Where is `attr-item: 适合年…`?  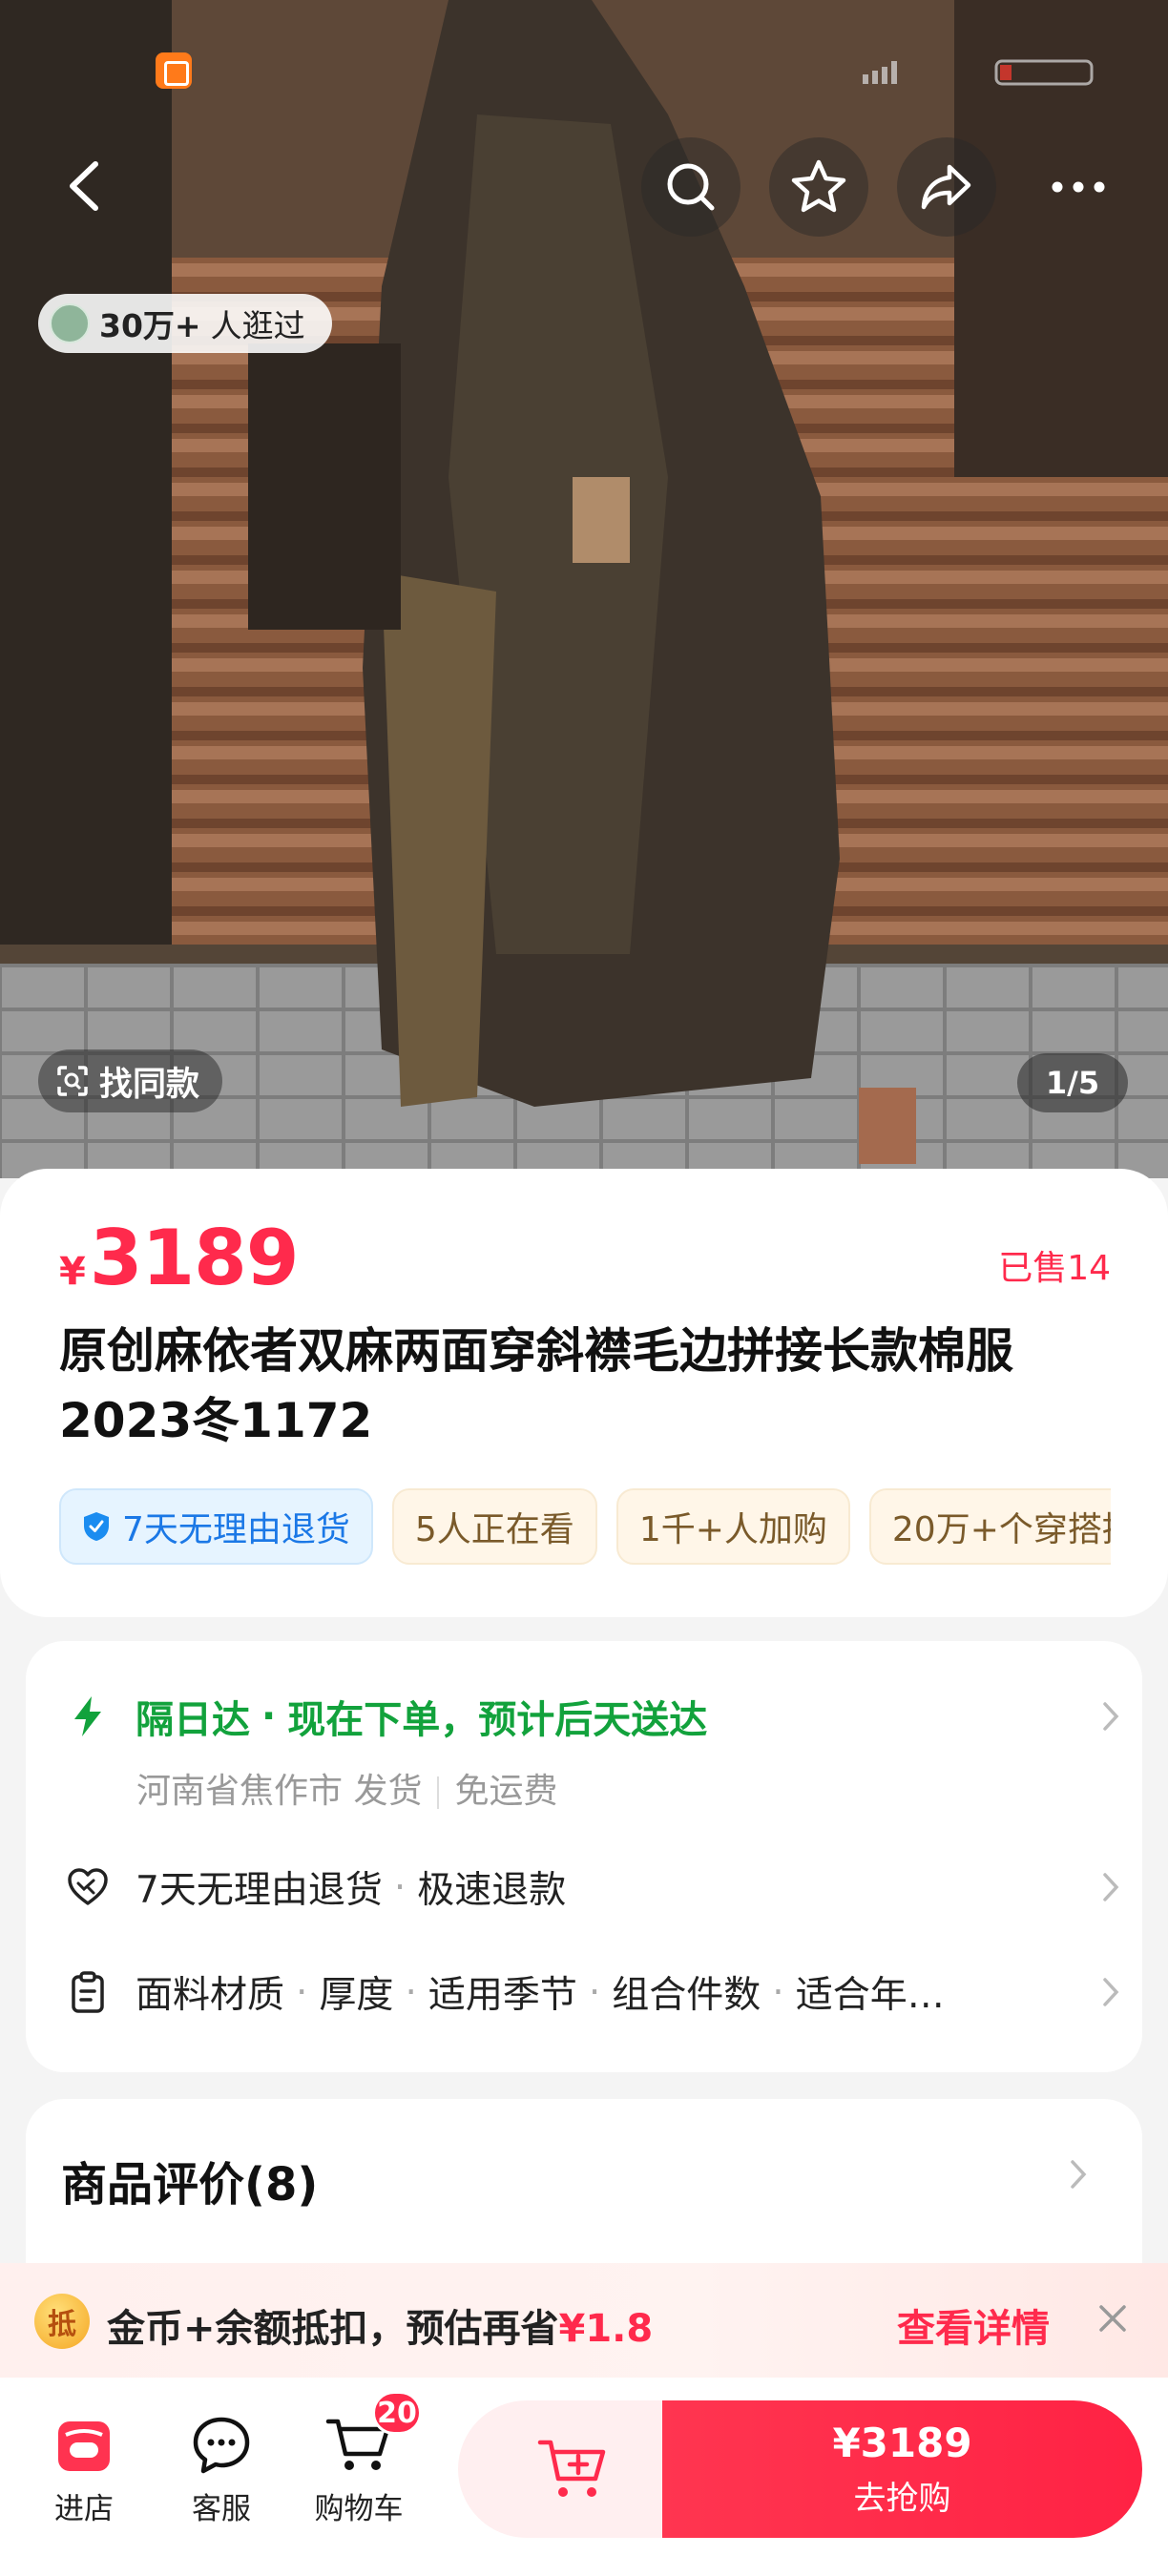
attr-item: 适合年… is located at coordinates (870, 1995).